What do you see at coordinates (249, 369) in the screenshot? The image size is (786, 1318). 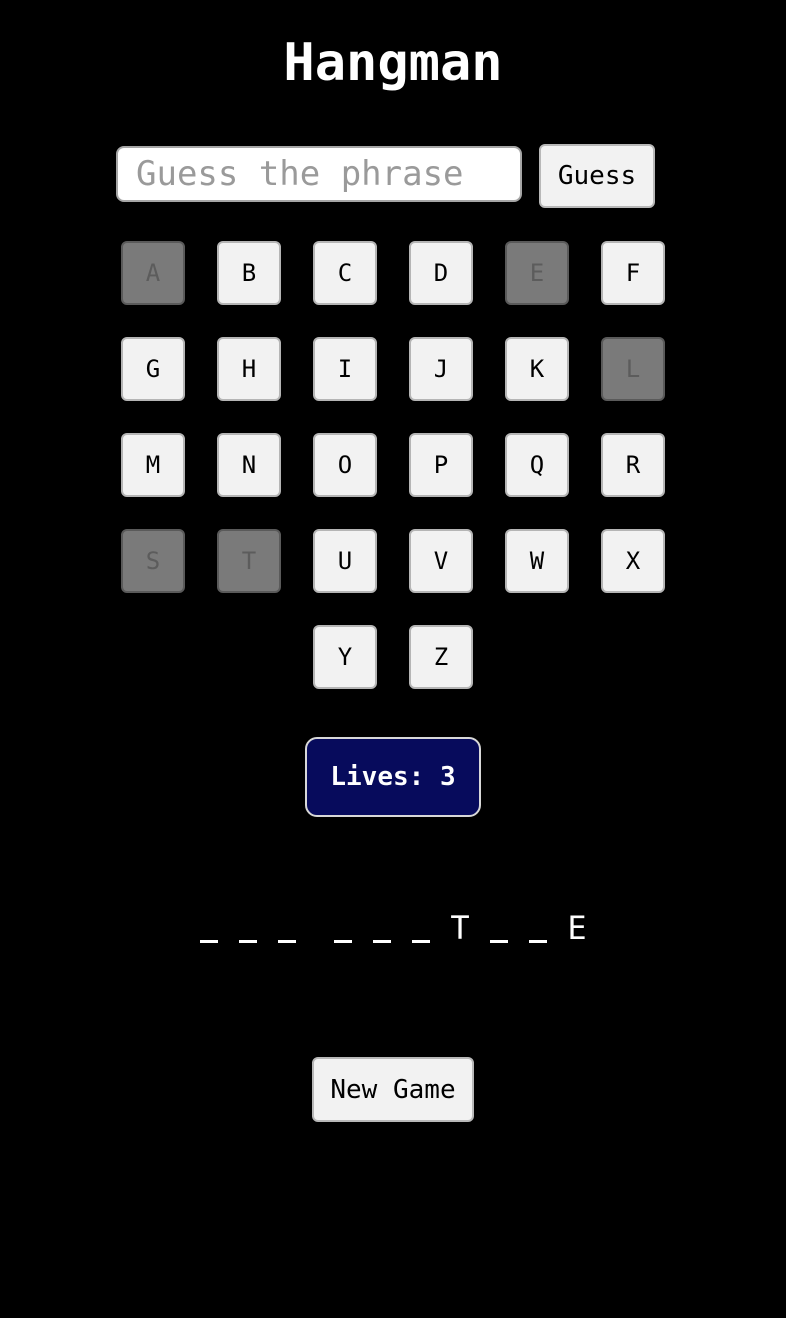 I see `letter-key-h: H` at bounding box center [249, 369].